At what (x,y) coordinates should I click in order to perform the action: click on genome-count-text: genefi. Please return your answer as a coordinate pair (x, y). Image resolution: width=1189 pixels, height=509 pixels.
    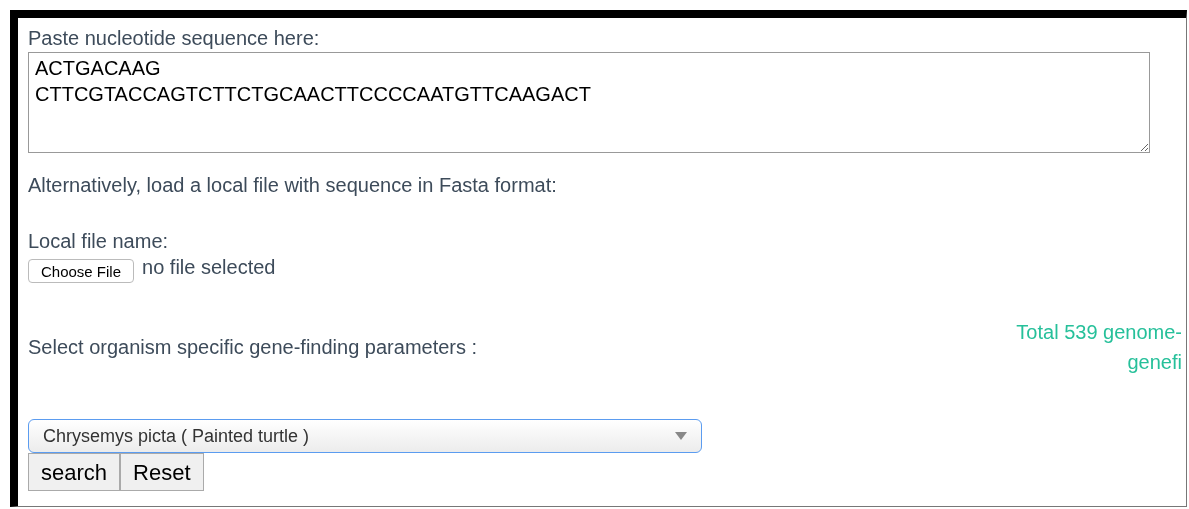
    Looking at the image, I should click on (1154, 362).